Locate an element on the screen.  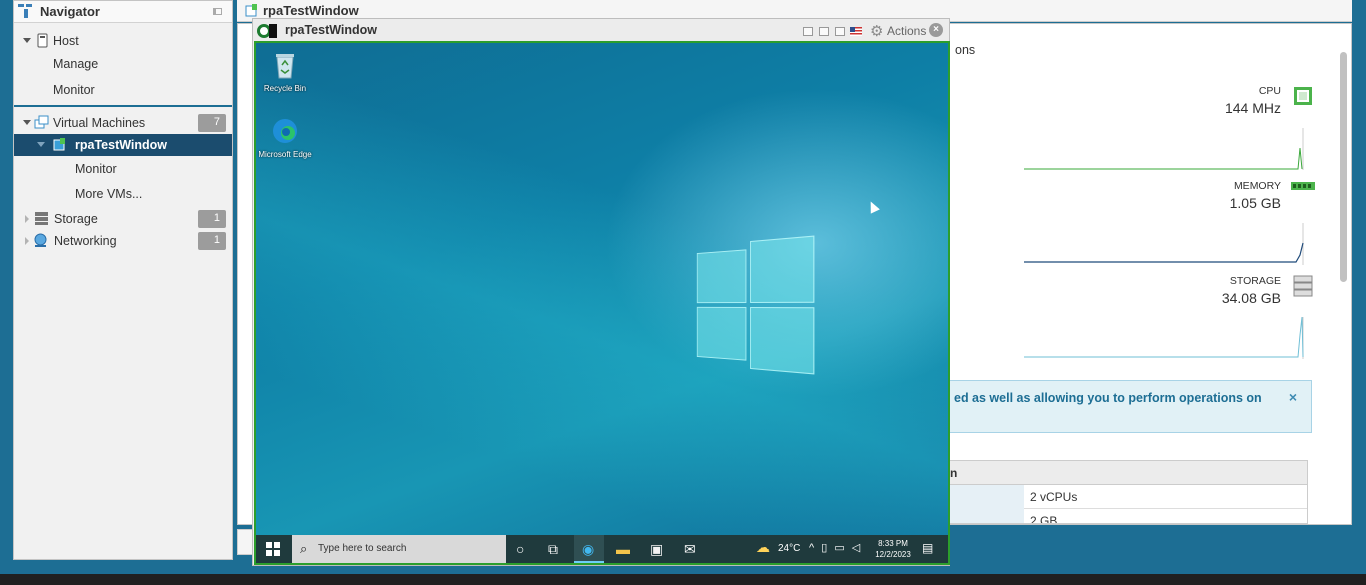
keyboard-layout-flag-icon is located at coordinates (856, 31).